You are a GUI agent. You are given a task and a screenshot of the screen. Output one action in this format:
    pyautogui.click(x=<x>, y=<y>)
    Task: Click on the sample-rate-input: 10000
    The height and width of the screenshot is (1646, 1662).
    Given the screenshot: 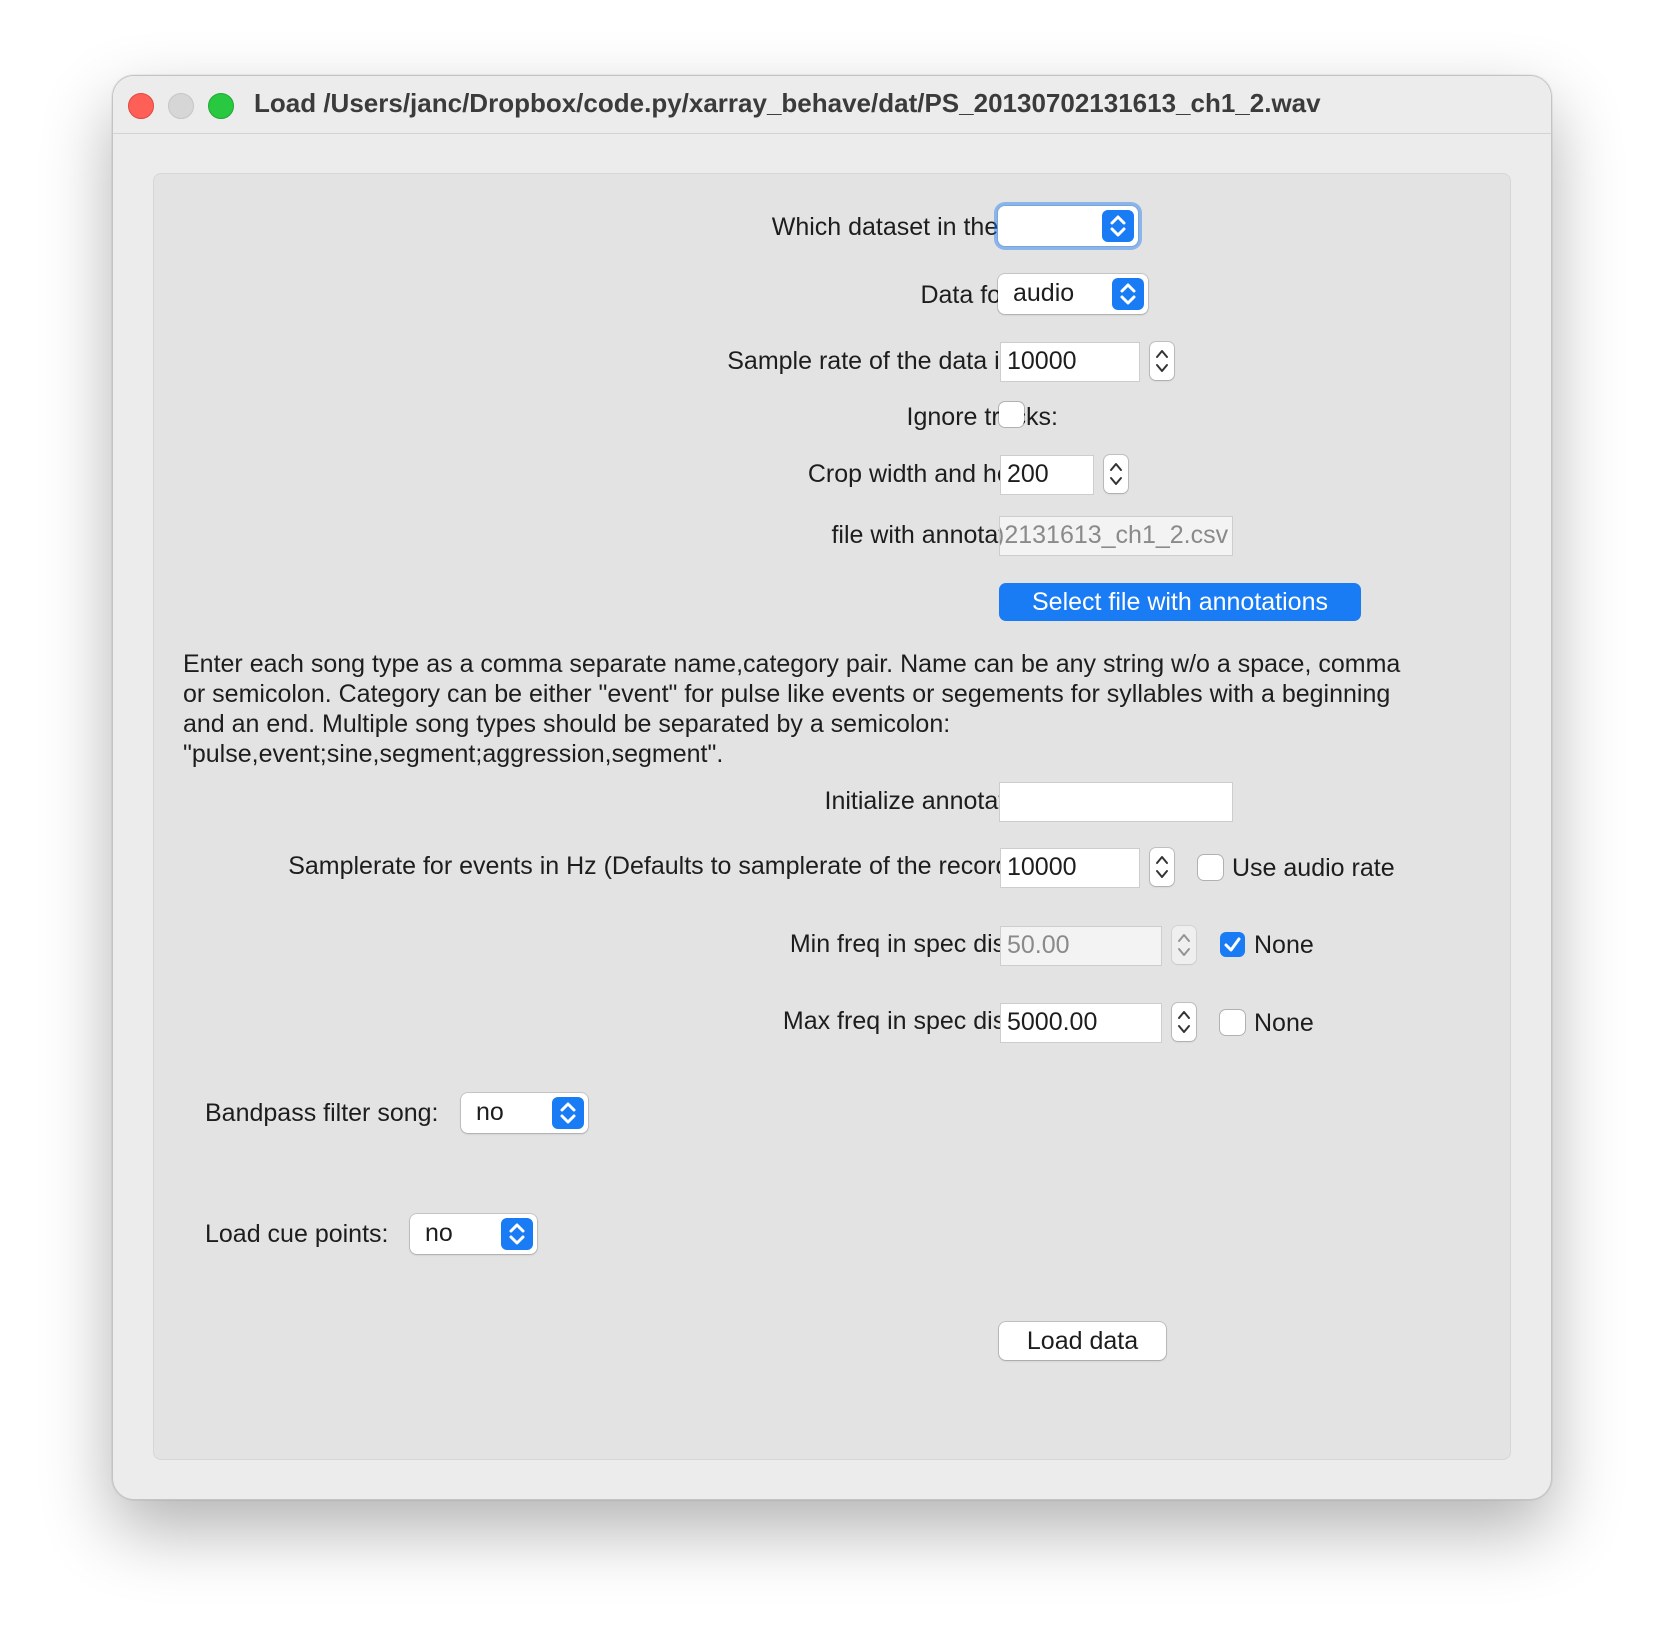 What is the action you would take?
    pyautogui.click(x=1070, y=362)
    